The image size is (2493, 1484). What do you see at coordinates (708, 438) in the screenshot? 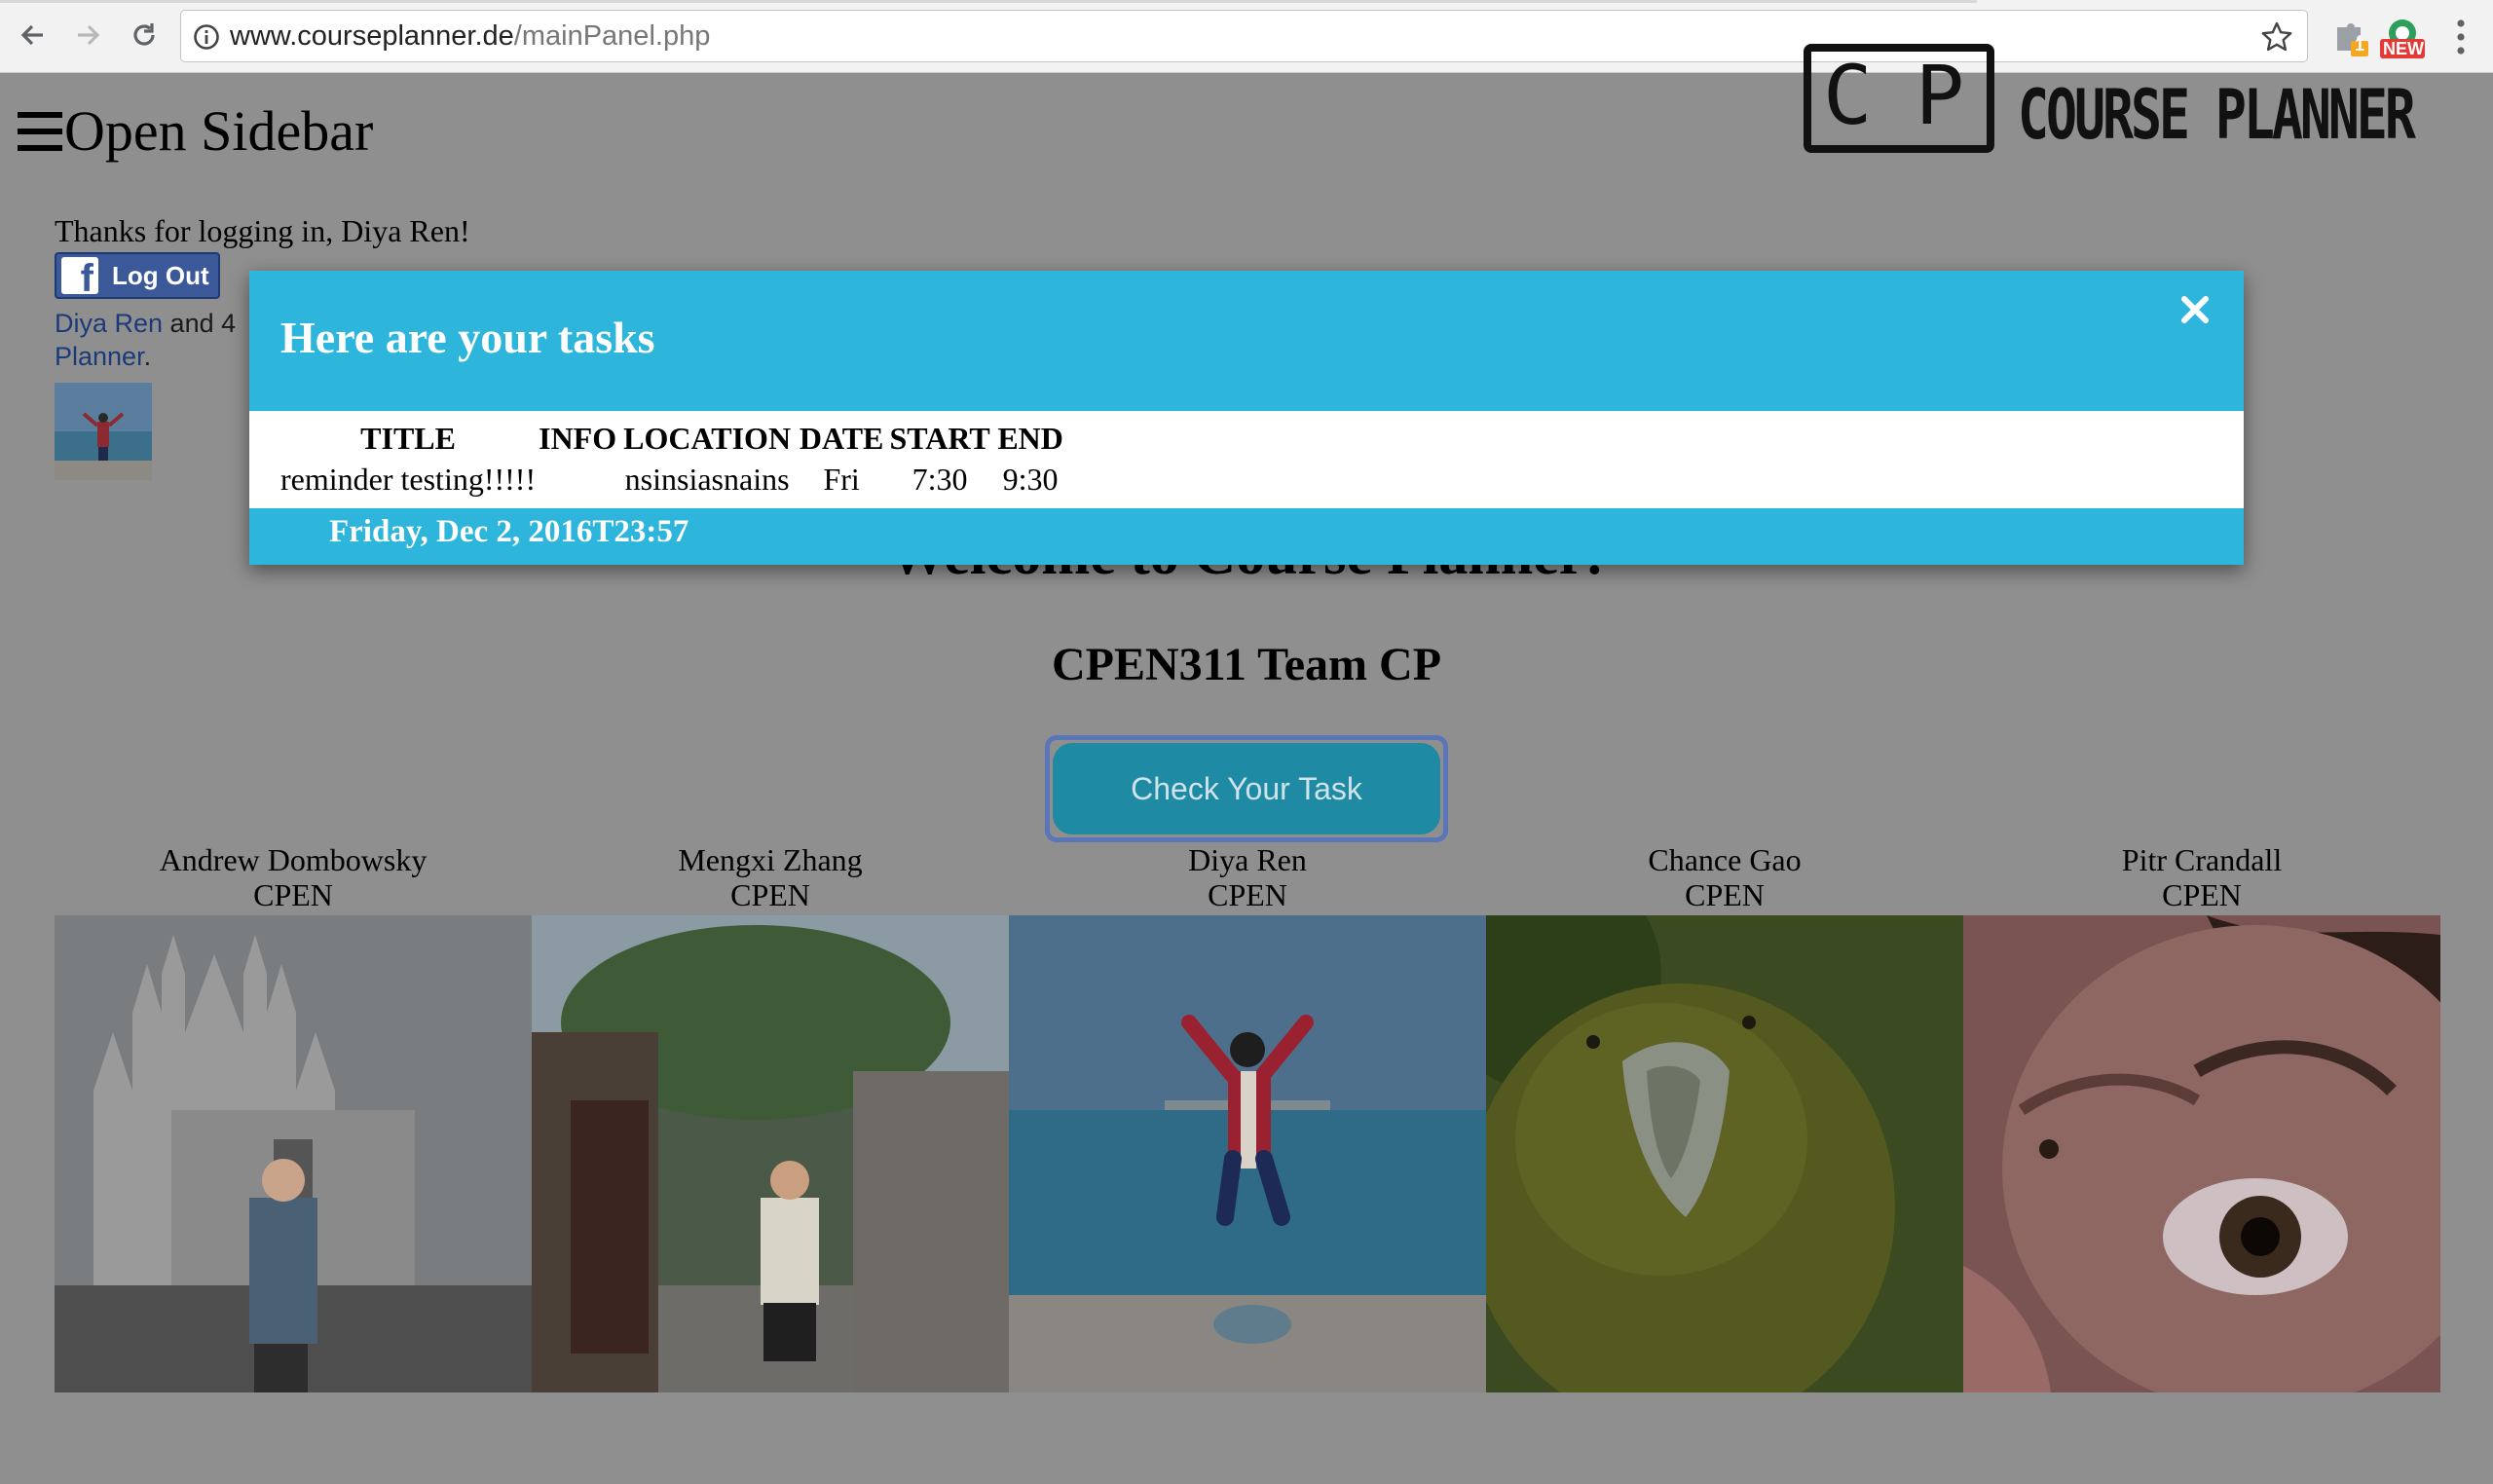
I see `column-header-location: LOCATION` at bounding box center [708, 438].